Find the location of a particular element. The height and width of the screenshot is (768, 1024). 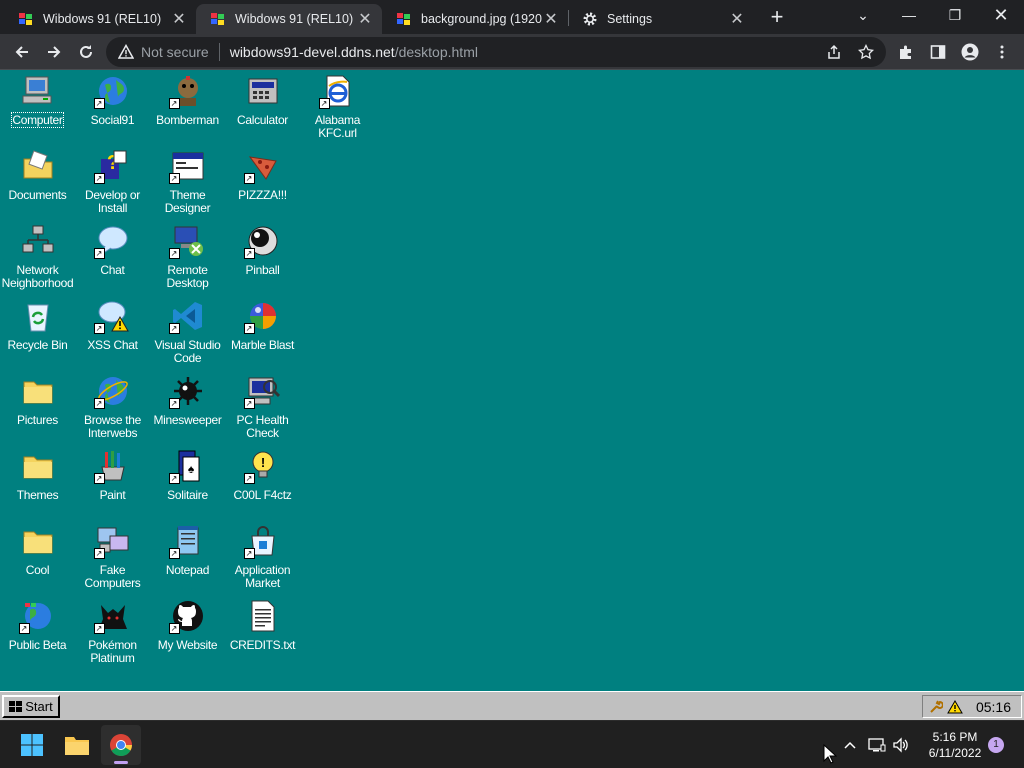

security-label: Not secure is located at coordinates (175, 52).